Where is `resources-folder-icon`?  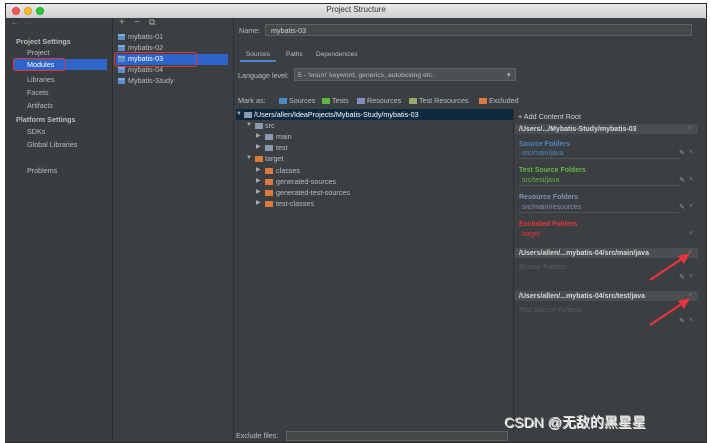 resources-folder-icon is located at coordinates (361, 101).